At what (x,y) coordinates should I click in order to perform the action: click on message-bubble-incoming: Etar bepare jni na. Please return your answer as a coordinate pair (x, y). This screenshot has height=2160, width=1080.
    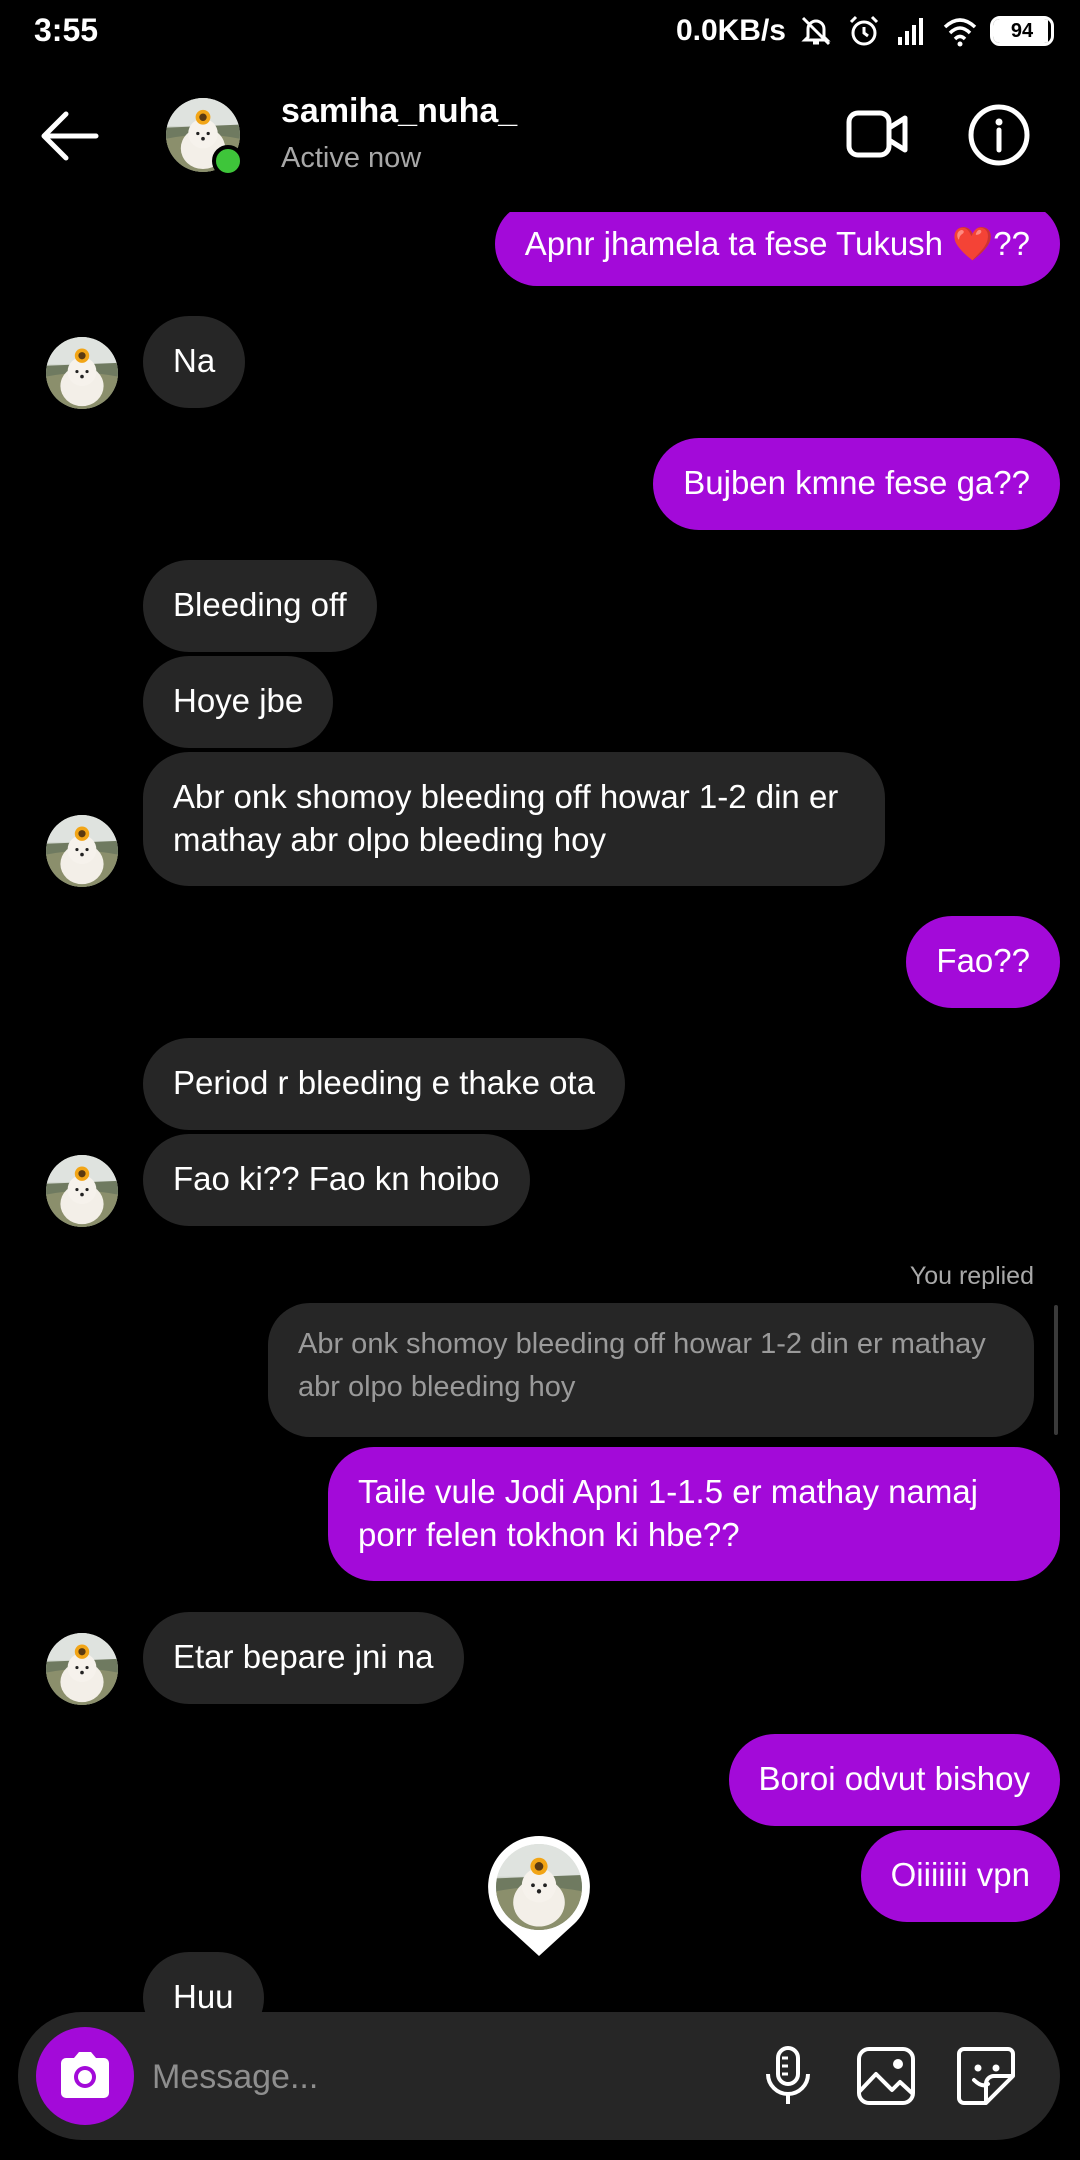
    Looking at the image, I should click on (303, 1658).